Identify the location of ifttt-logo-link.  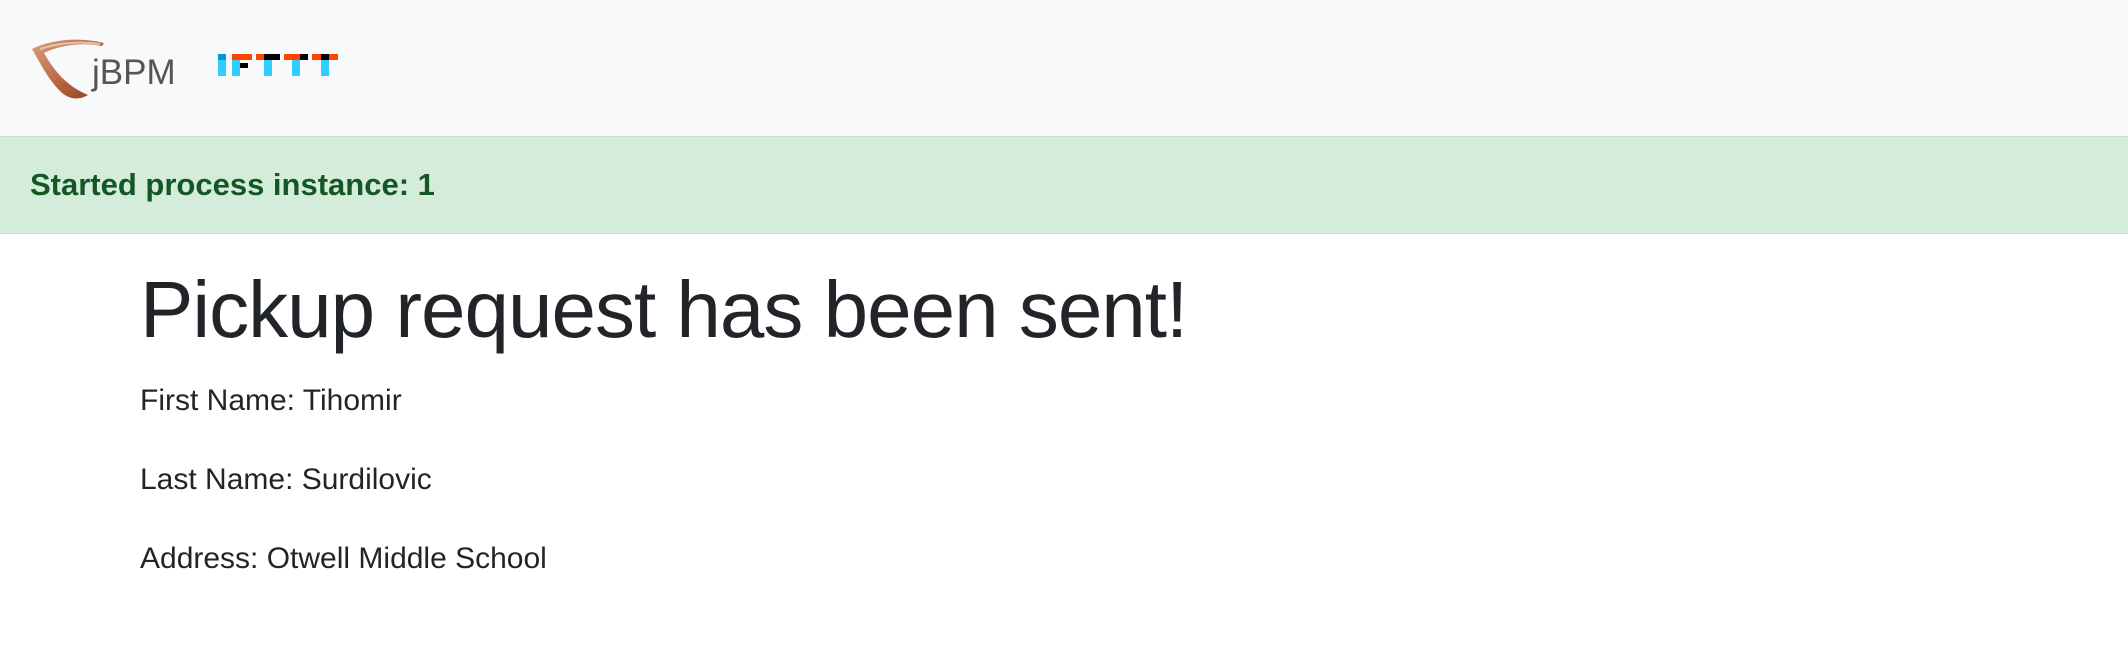
(278, 65).